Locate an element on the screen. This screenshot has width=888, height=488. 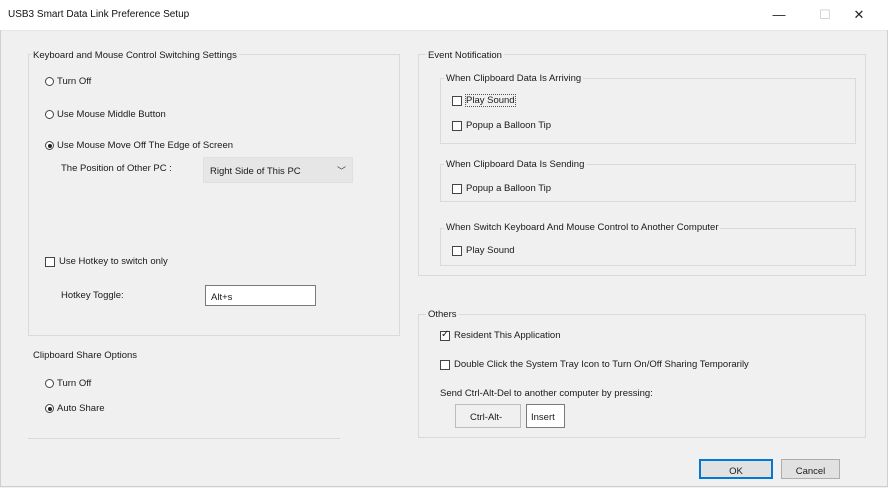
hotkey-checkbox is located at coordinates (50, 262).